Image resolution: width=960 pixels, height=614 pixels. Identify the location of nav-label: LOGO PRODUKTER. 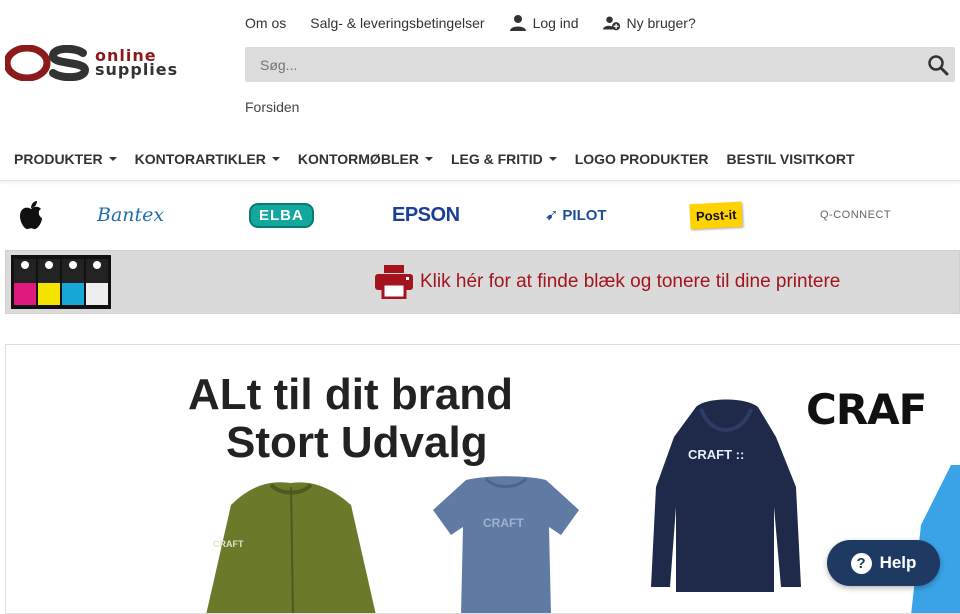
(641, 158).